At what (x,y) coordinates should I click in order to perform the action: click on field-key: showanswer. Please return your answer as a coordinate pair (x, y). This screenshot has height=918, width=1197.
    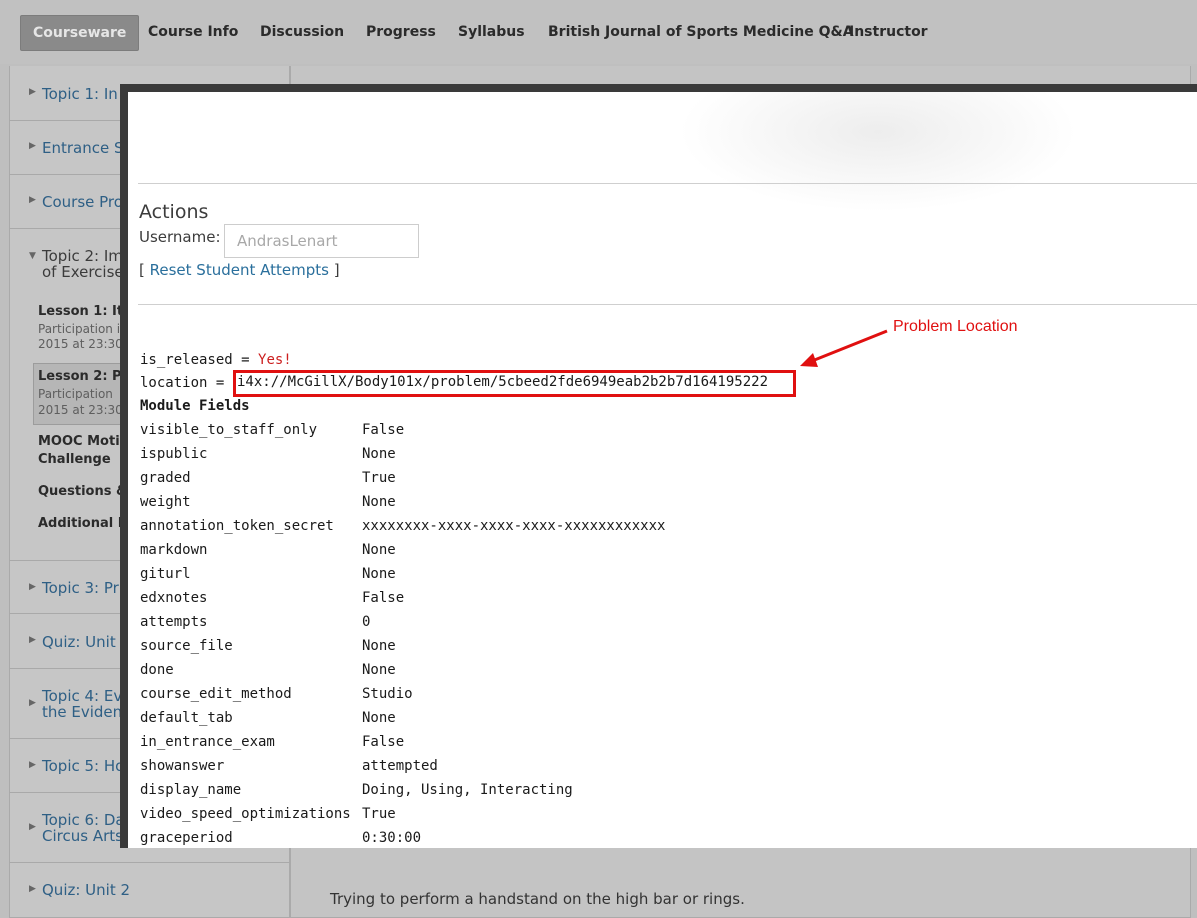
    Looking at the image, I should click on (182, 766).